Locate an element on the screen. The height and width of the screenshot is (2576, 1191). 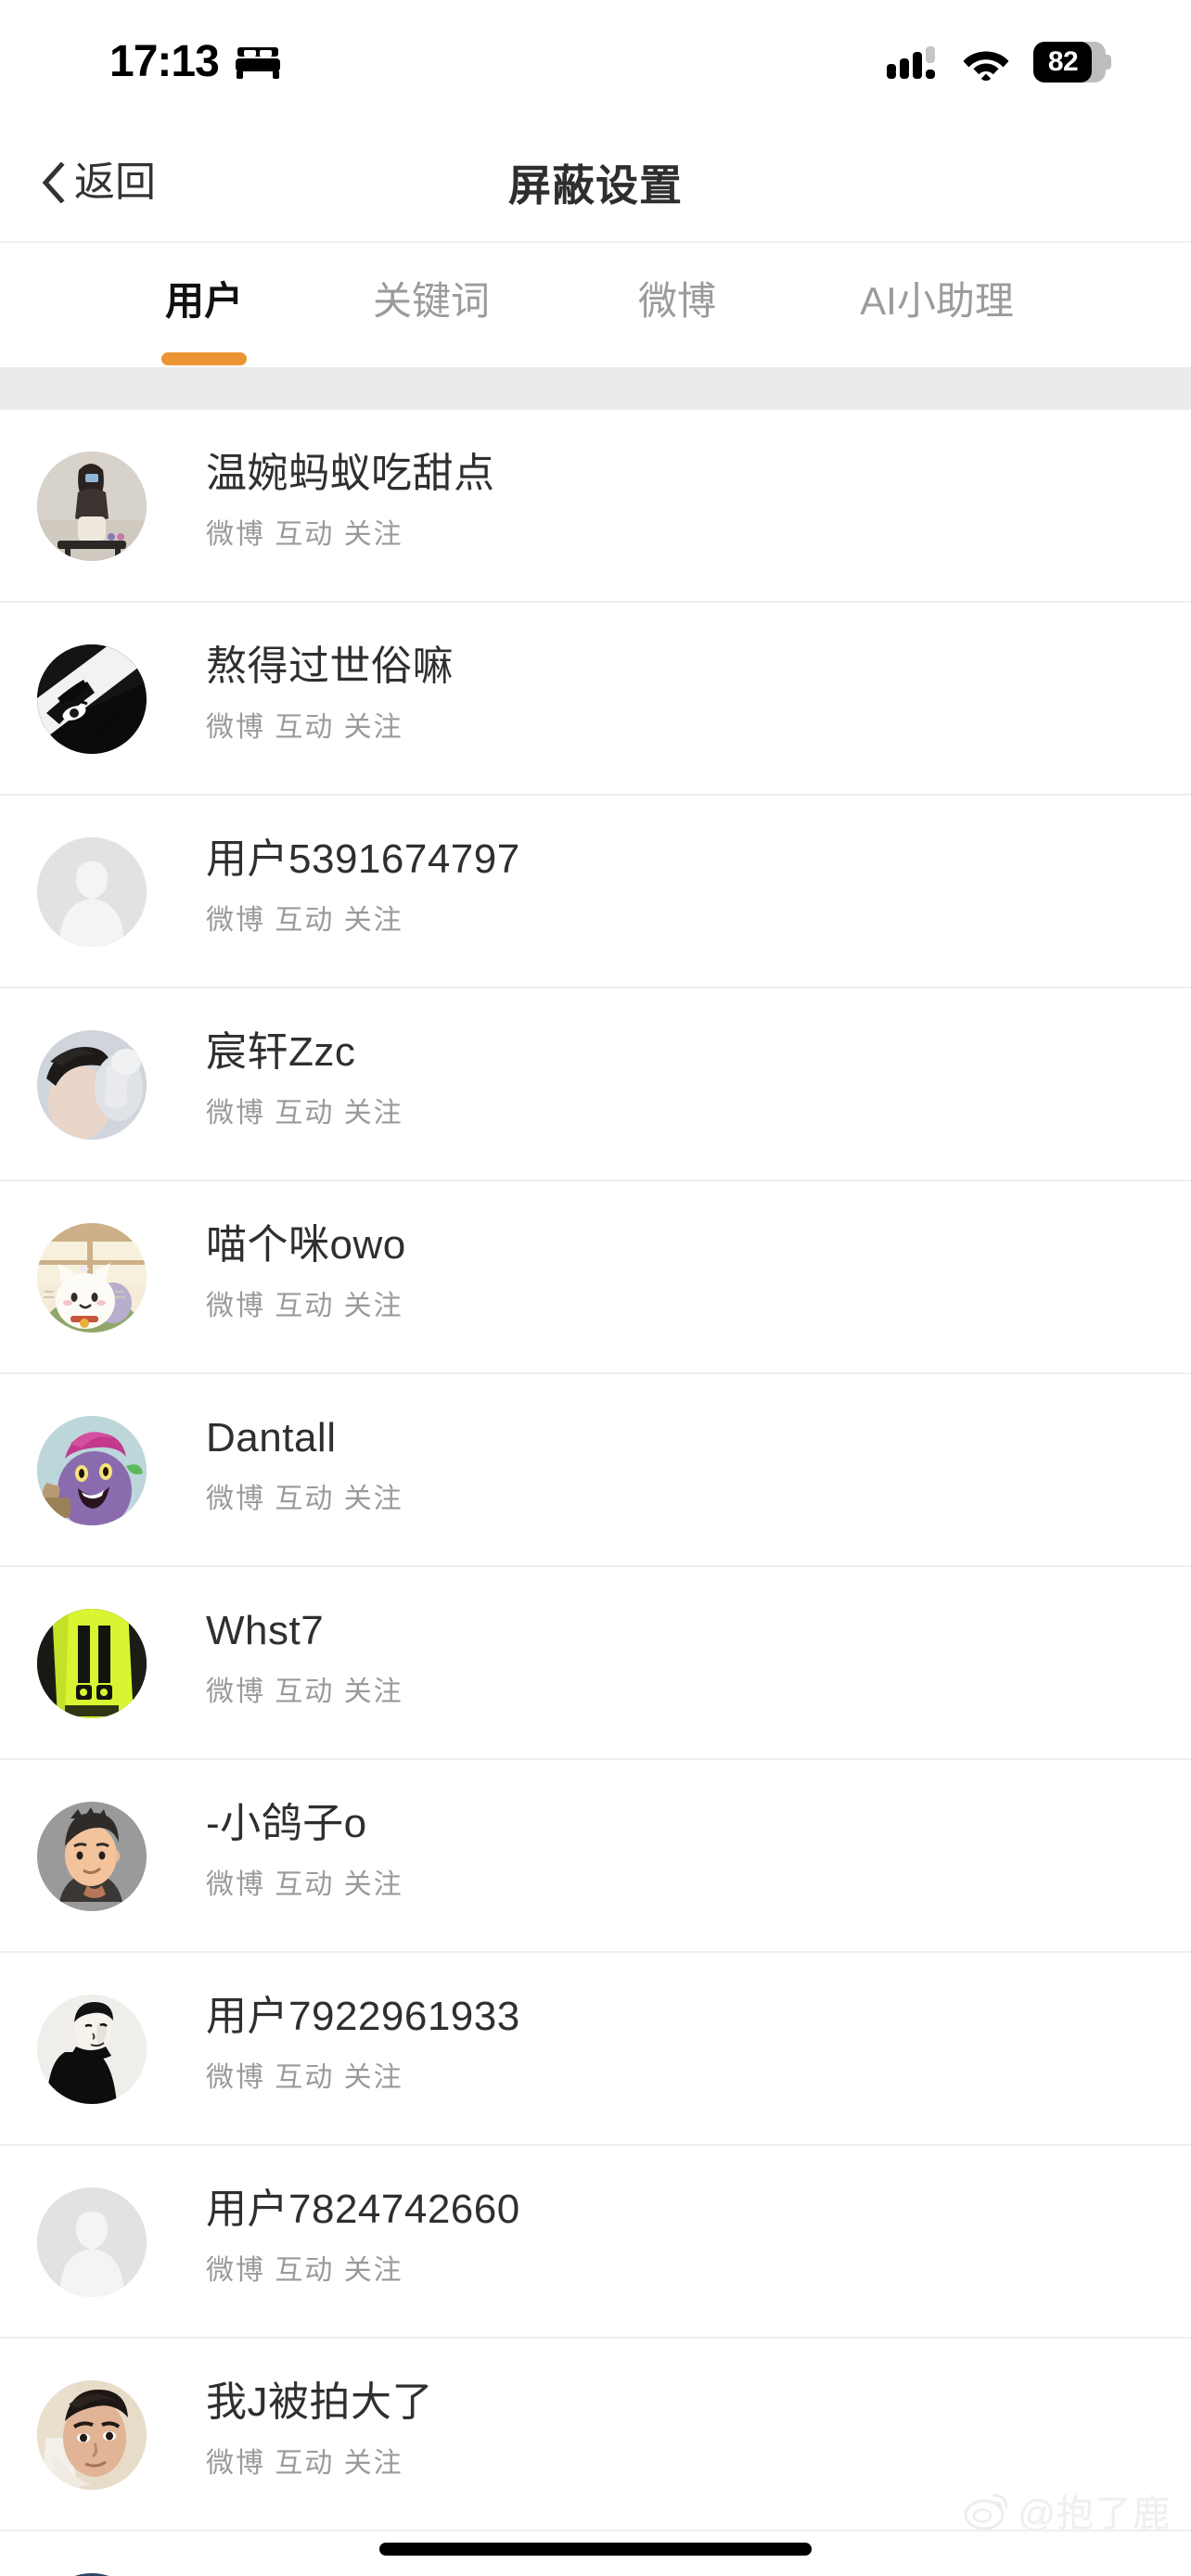
bed-icon is located at coordinates (258, 62).